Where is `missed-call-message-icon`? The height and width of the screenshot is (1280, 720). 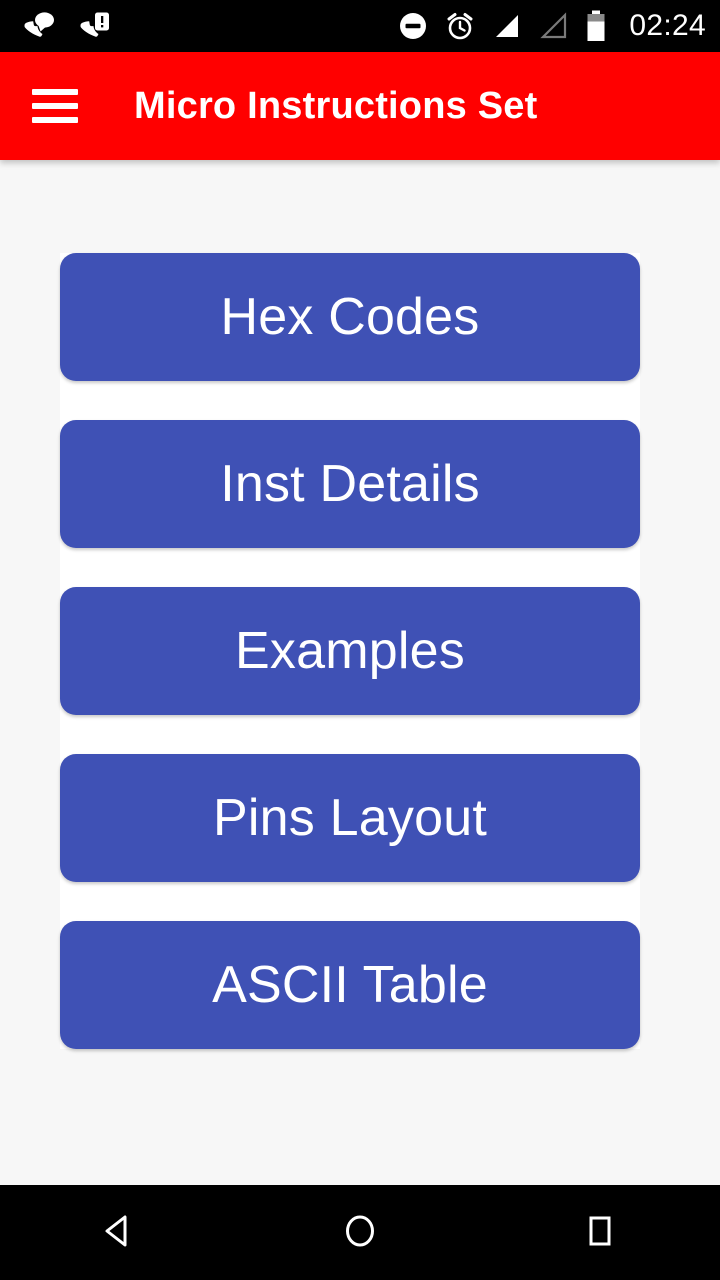
missed-call-message-icon is located at coordinates (39, 26).